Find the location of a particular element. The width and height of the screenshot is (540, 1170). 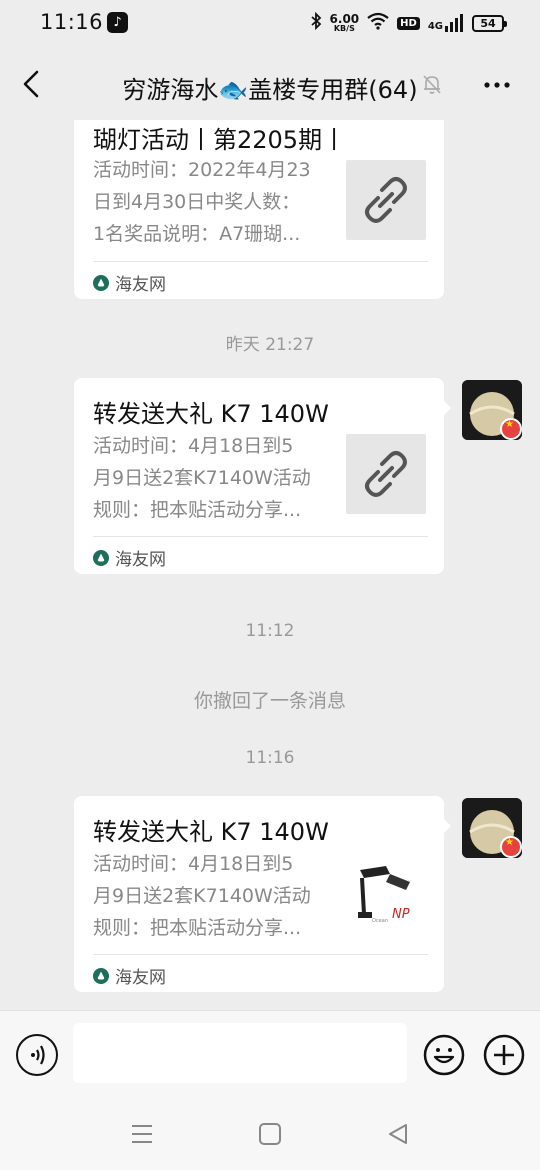

system-nav-bar is located at coordinates (270, 1133).